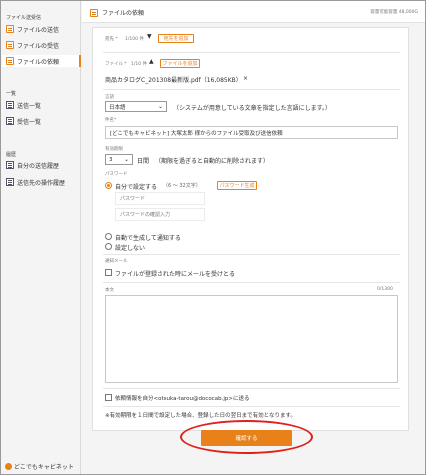  I want to click on sidebar-item-receive: ファイルの受信, so click(32, 45).